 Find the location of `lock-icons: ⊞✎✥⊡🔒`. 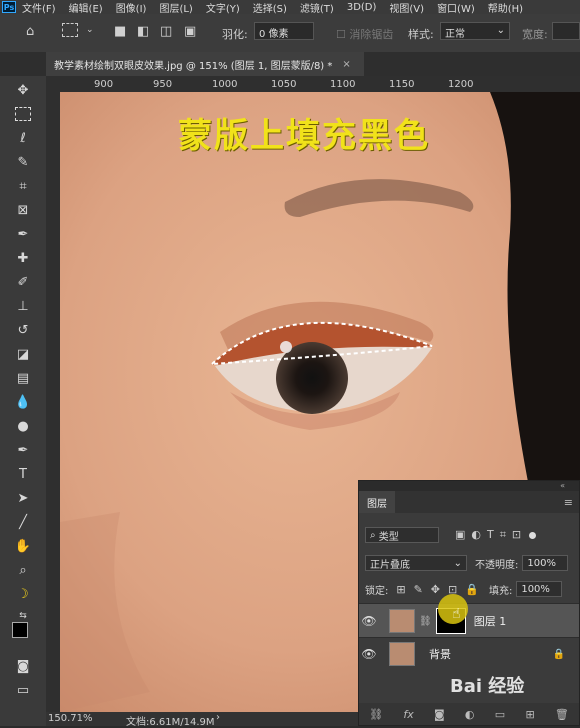

lock-icons: ⊞✎✥⊡🔒 is located at coordinates (441, 589).